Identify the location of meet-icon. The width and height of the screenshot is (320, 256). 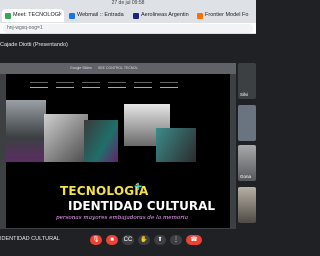
(8, 15).